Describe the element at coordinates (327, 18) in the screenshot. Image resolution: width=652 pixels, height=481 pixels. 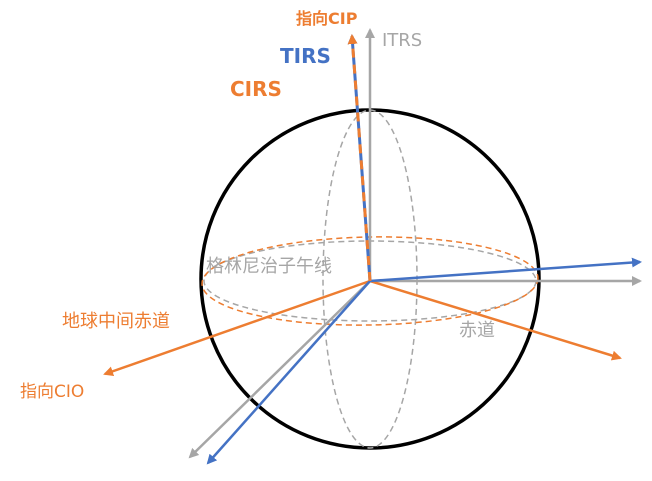
I see `label-cip: 指向CIP` at that location.